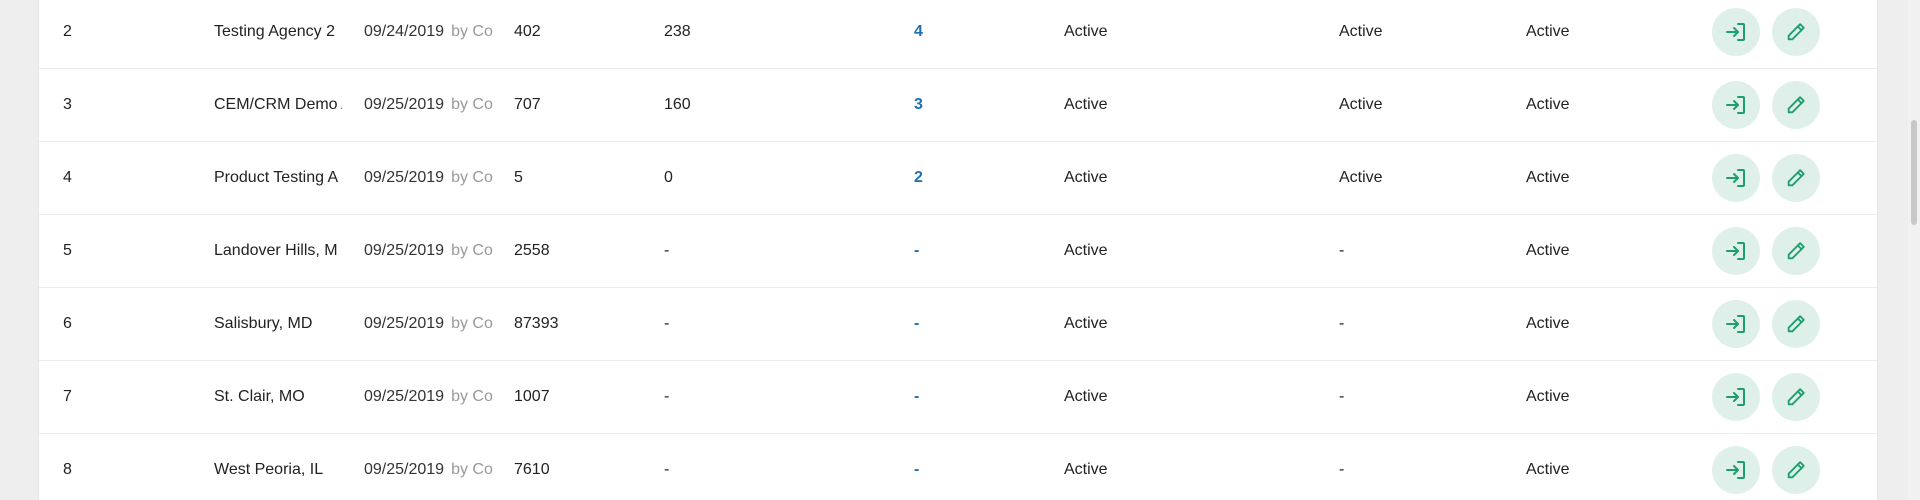 Image resolution: width=1920 pixels, height=500 pixels. Describe the element at coordinates (67, 323) in the screenshot. I see `row-id: 6` at that location.